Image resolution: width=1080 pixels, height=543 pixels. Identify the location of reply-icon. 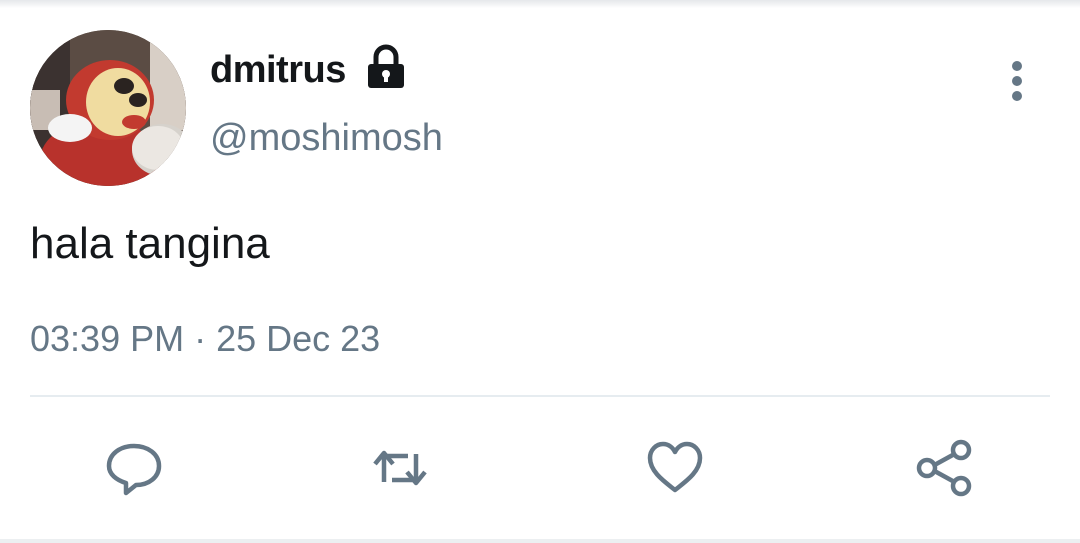
(134, 469).